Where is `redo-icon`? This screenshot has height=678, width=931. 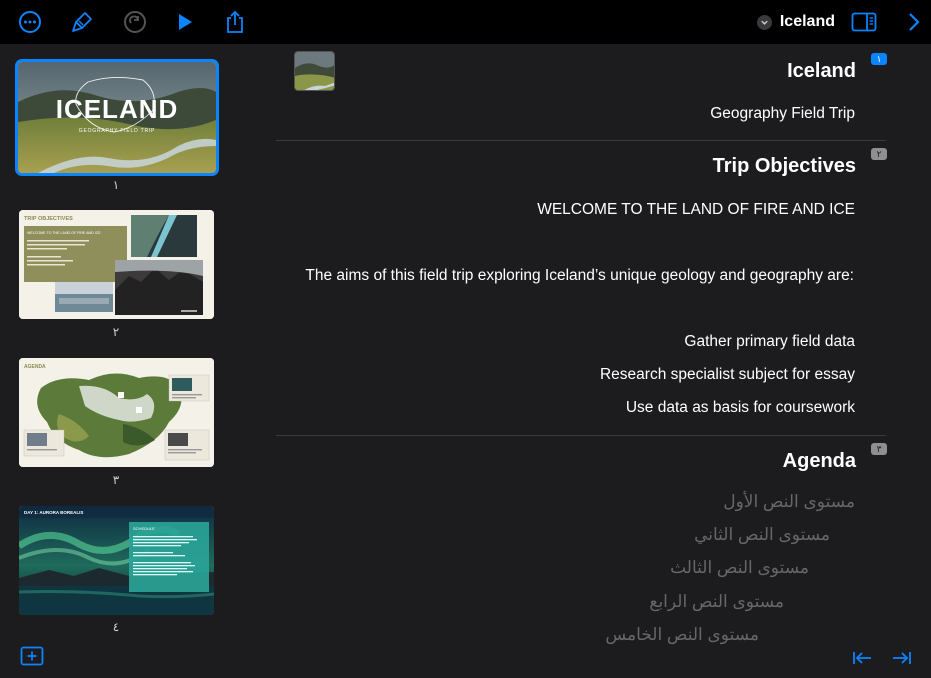 redo-icon is located at coordinates (135, 22).